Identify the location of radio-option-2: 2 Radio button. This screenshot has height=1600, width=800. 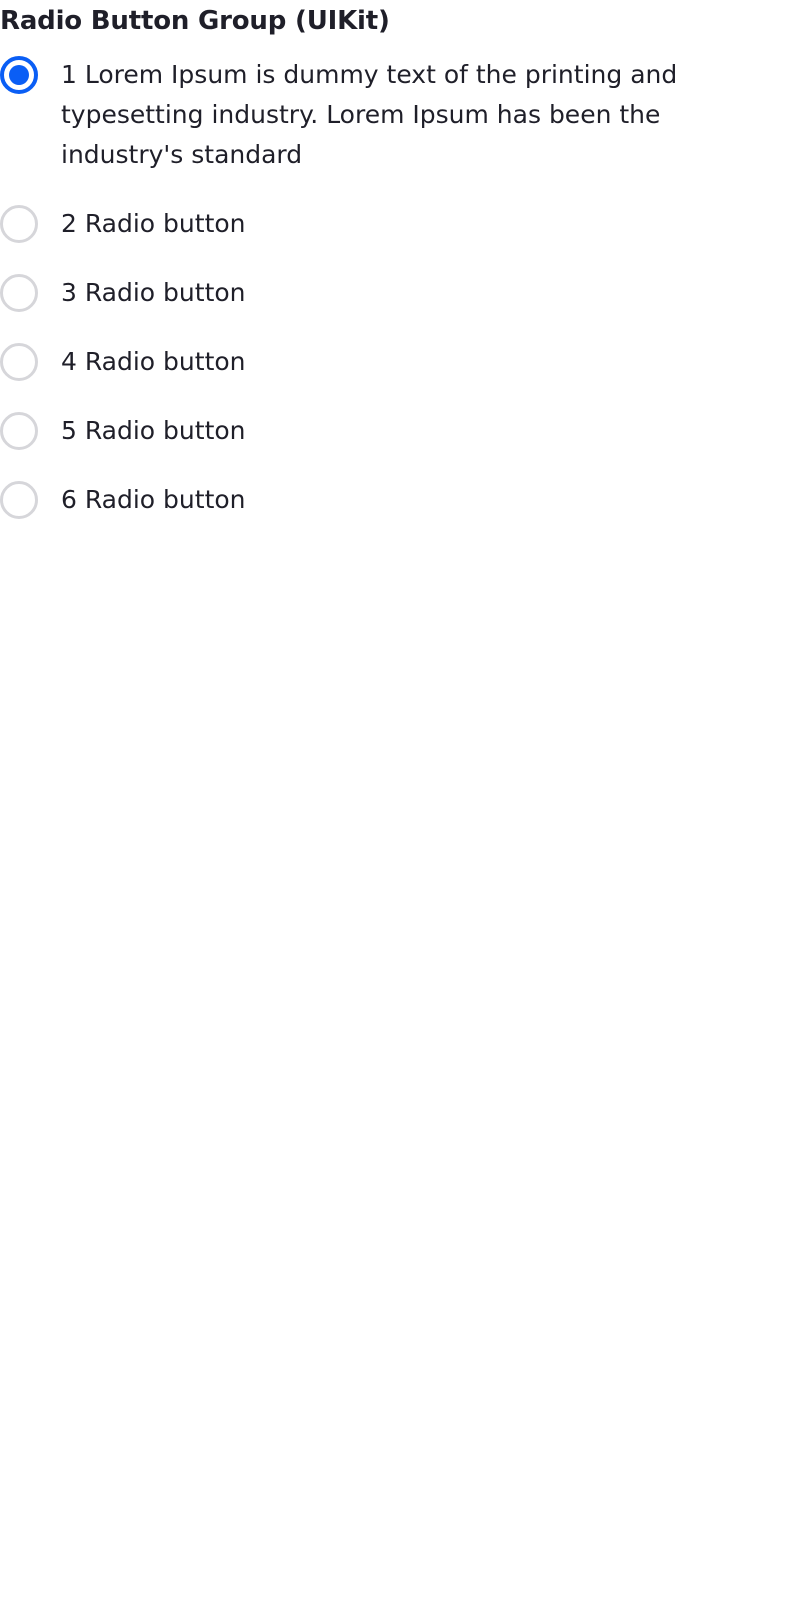
(380, 224).